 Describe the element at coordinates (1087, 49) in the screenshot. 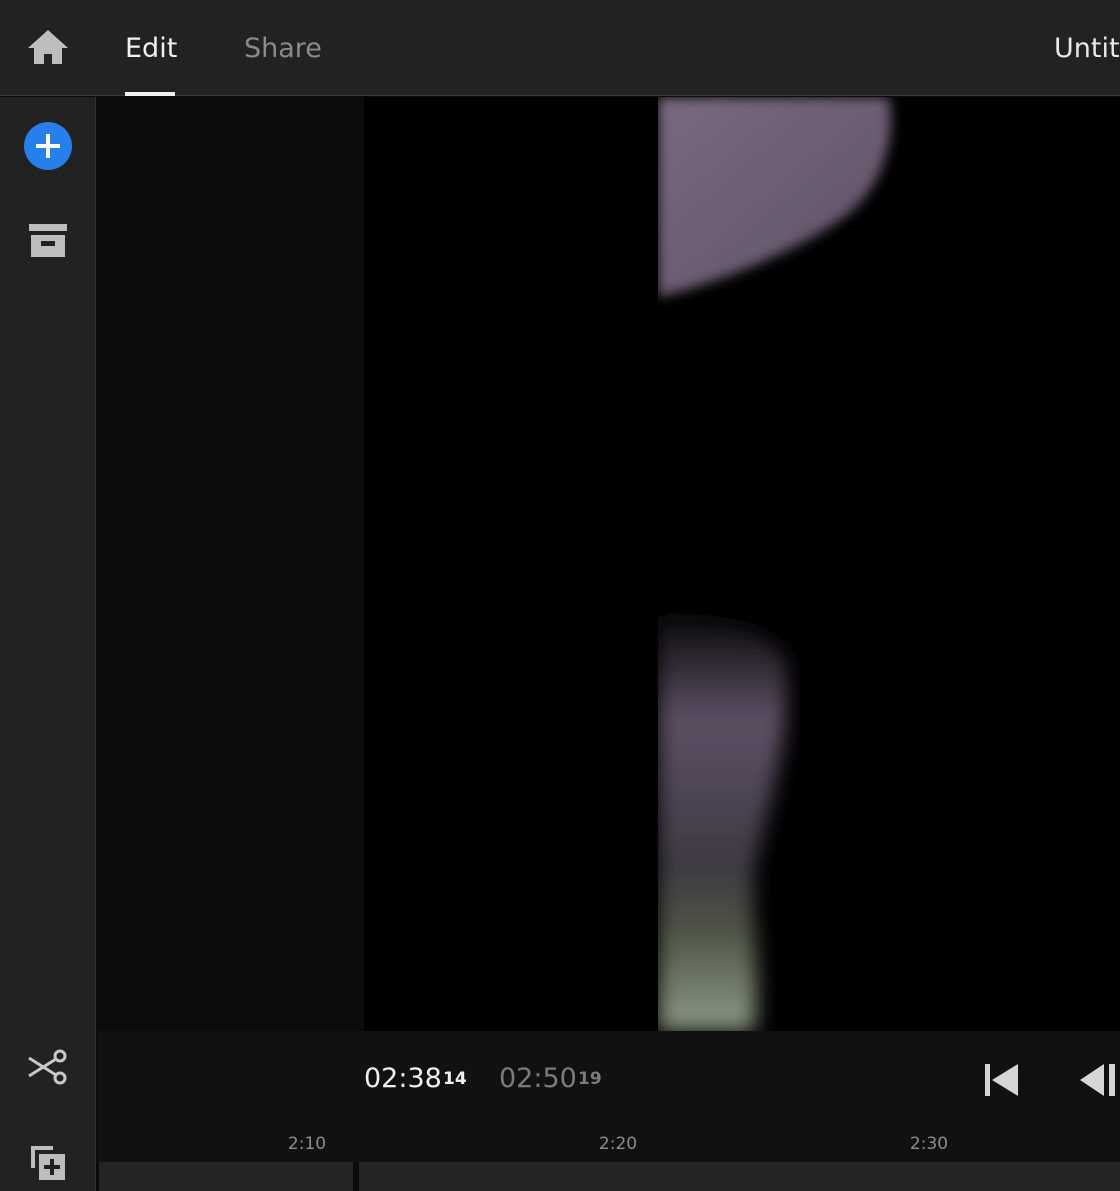

I see `project-title: Untit` at that location.